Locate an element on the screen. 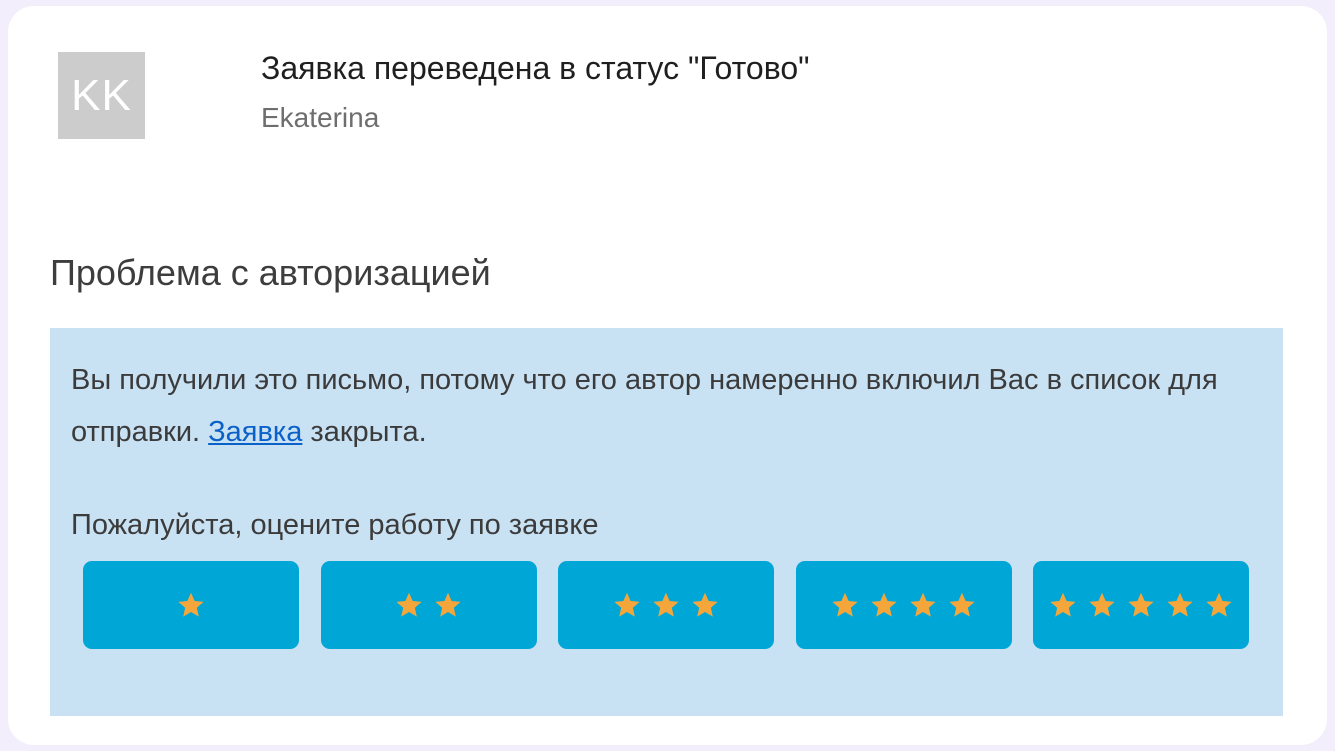  email-subject: Заявка переведена в статус "Готово" is located at coordinates (535, 68).